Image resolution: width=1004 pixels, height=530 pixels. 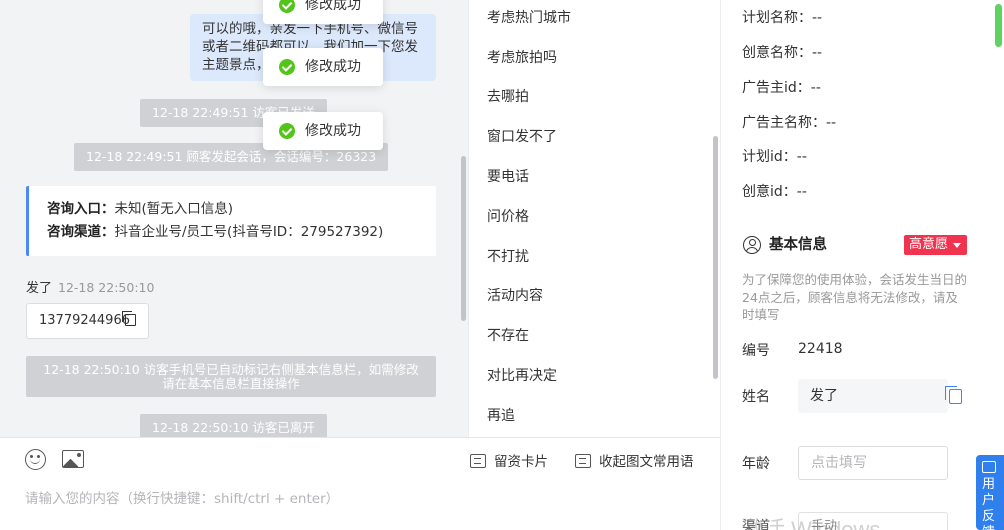 What do you see at coordinates (782, 18) in the screenshot?
I see `ad-field-plan-name: 计划名称：--` at bounding box center [782, 18].